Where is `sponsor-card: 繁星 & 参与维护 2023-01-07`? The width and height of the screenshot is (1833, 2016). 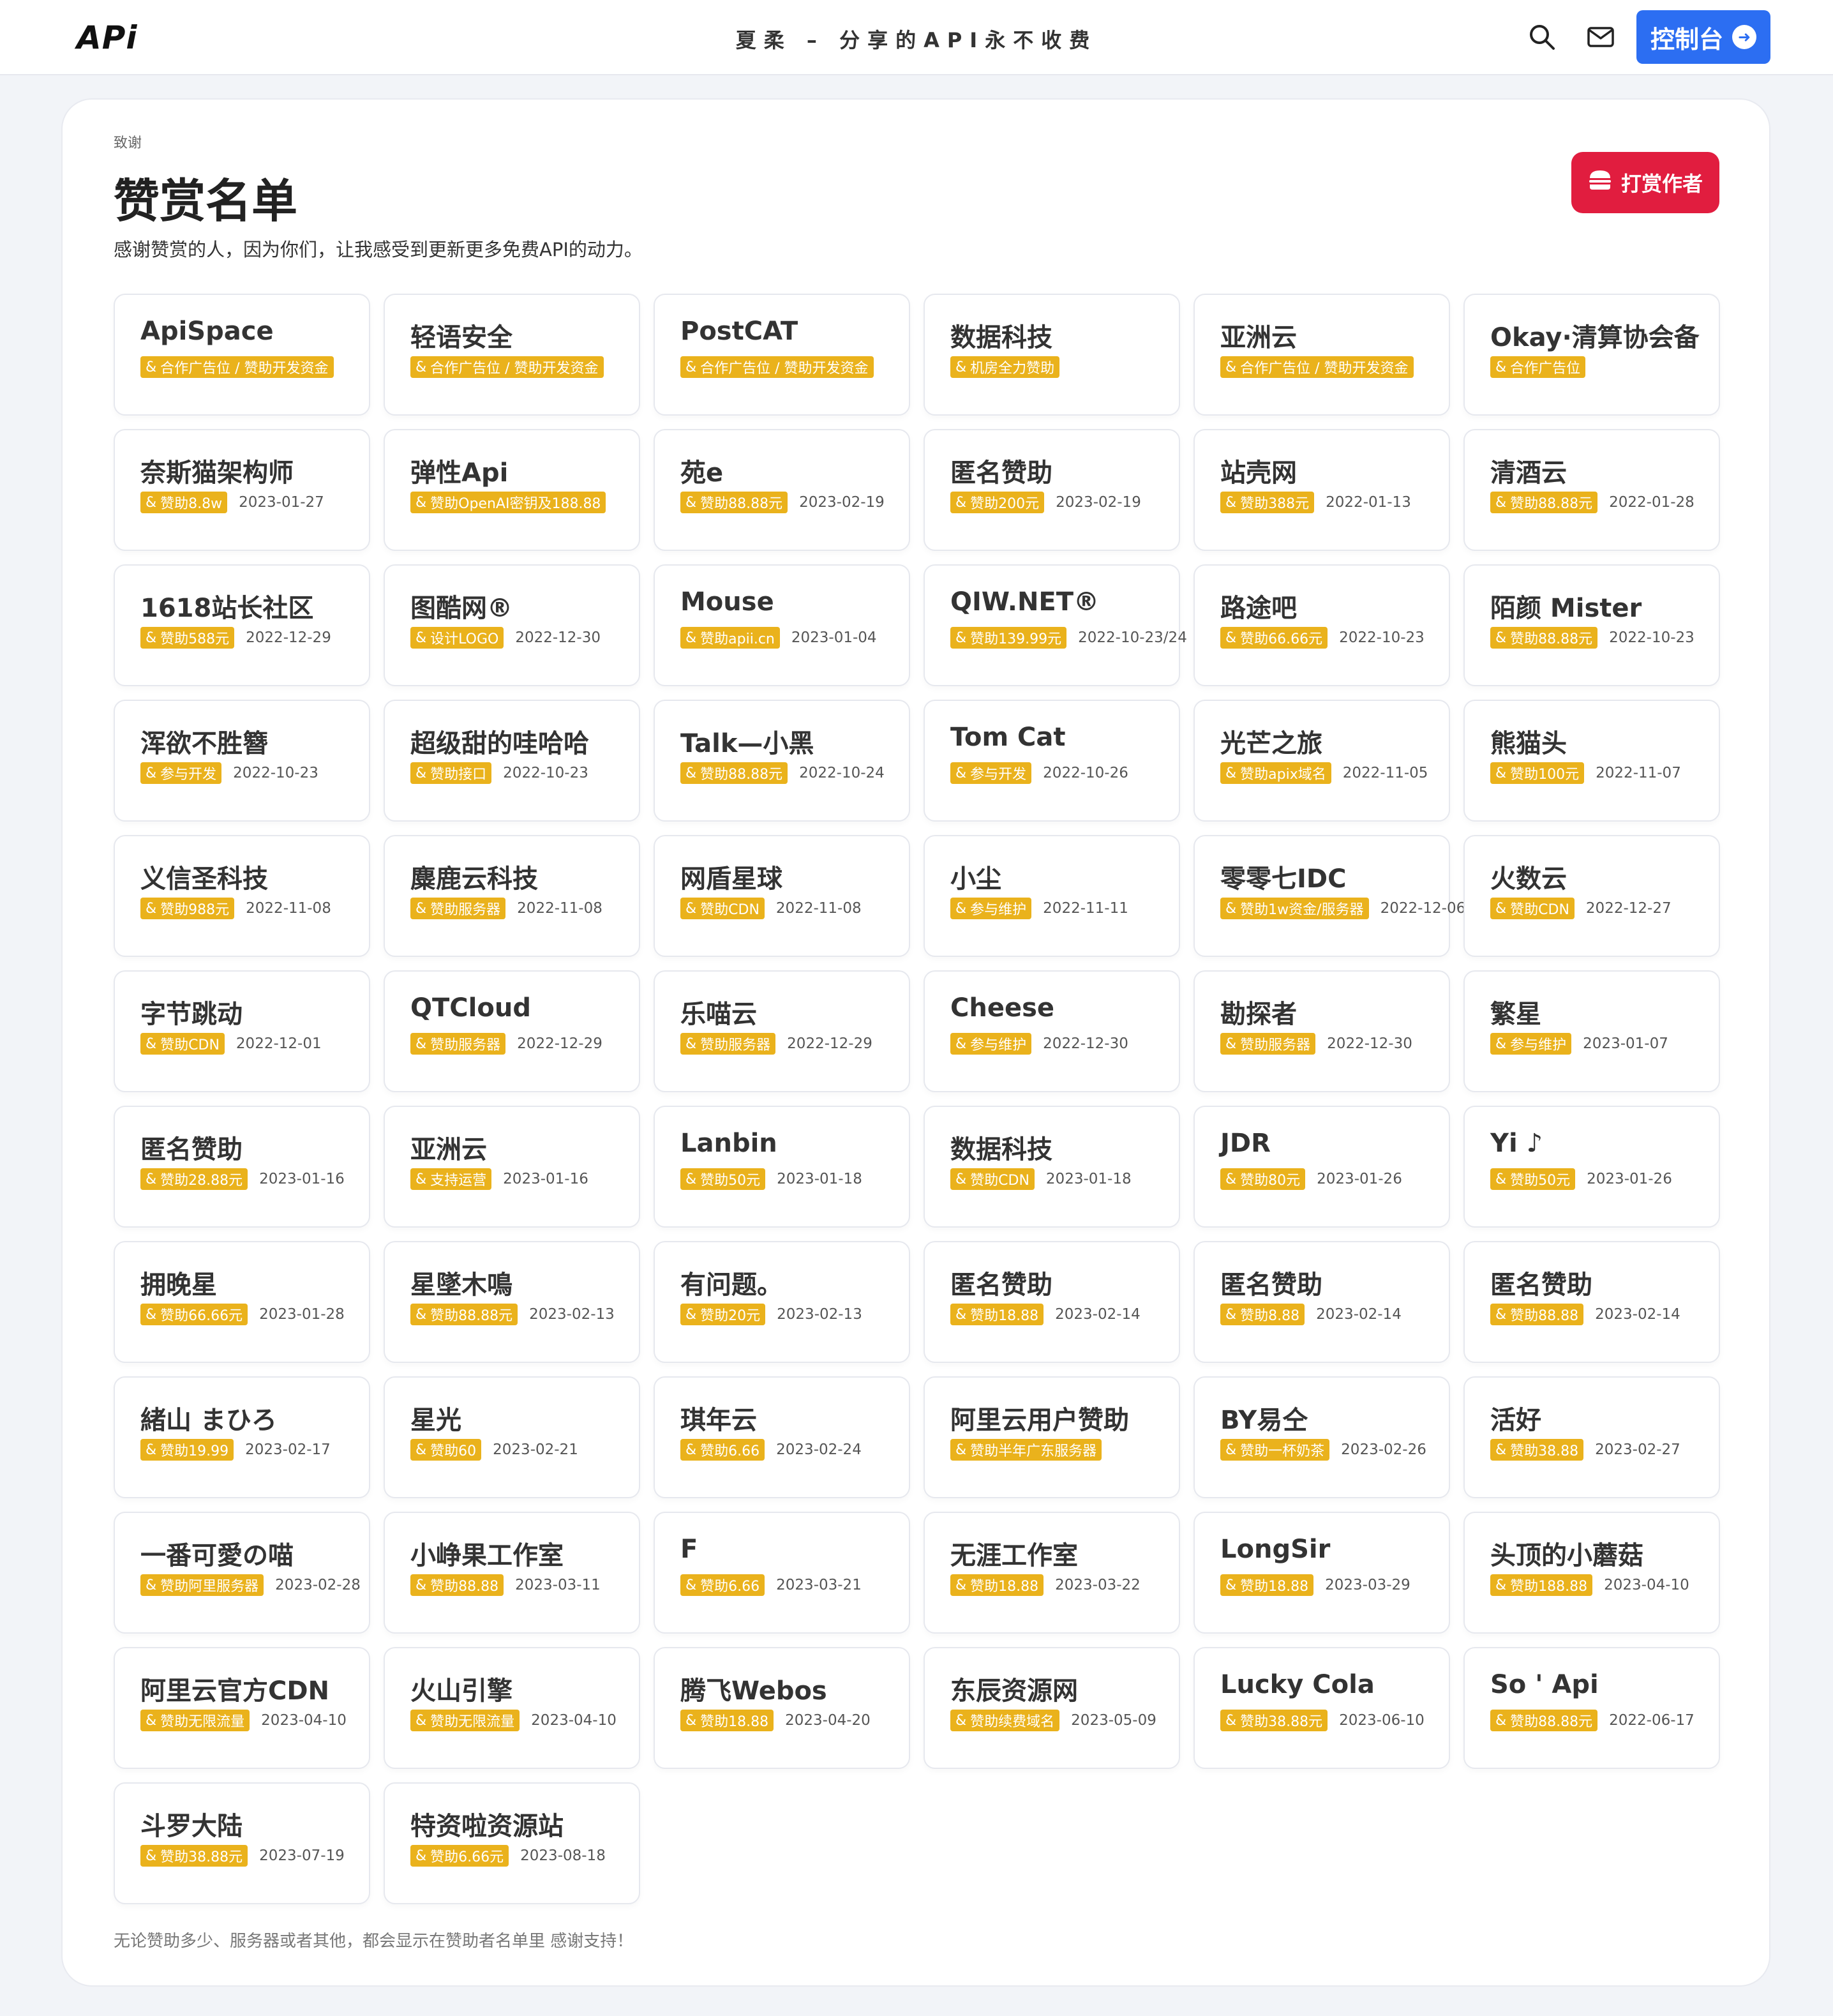
sponsor-card: 繁星 & 参与维护 2023-01-07 is located at coordinates (1591, 1031).